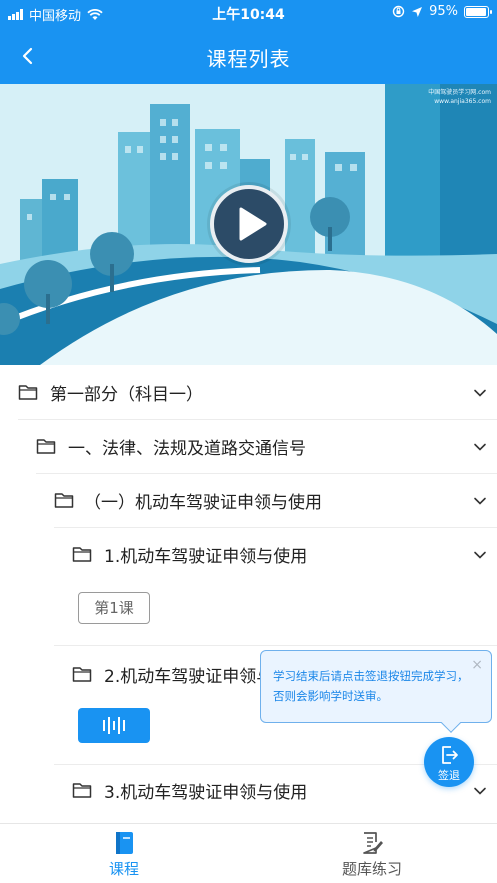 This screenshot has width=497, height=883. Describe the element at coordinates (478, 11) in the screenshot. I see `battery-icon` at that location.